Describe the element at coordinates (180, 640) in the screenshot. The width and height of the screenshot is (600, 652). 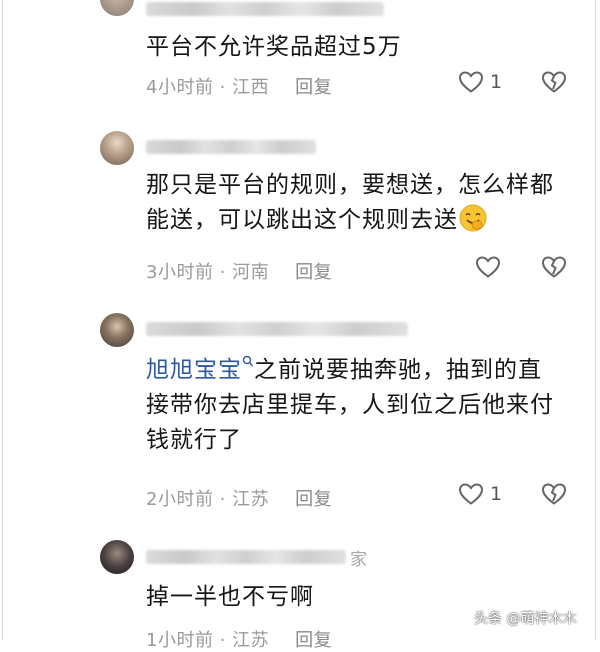
I see `comment-time: 1小时前` at that location.